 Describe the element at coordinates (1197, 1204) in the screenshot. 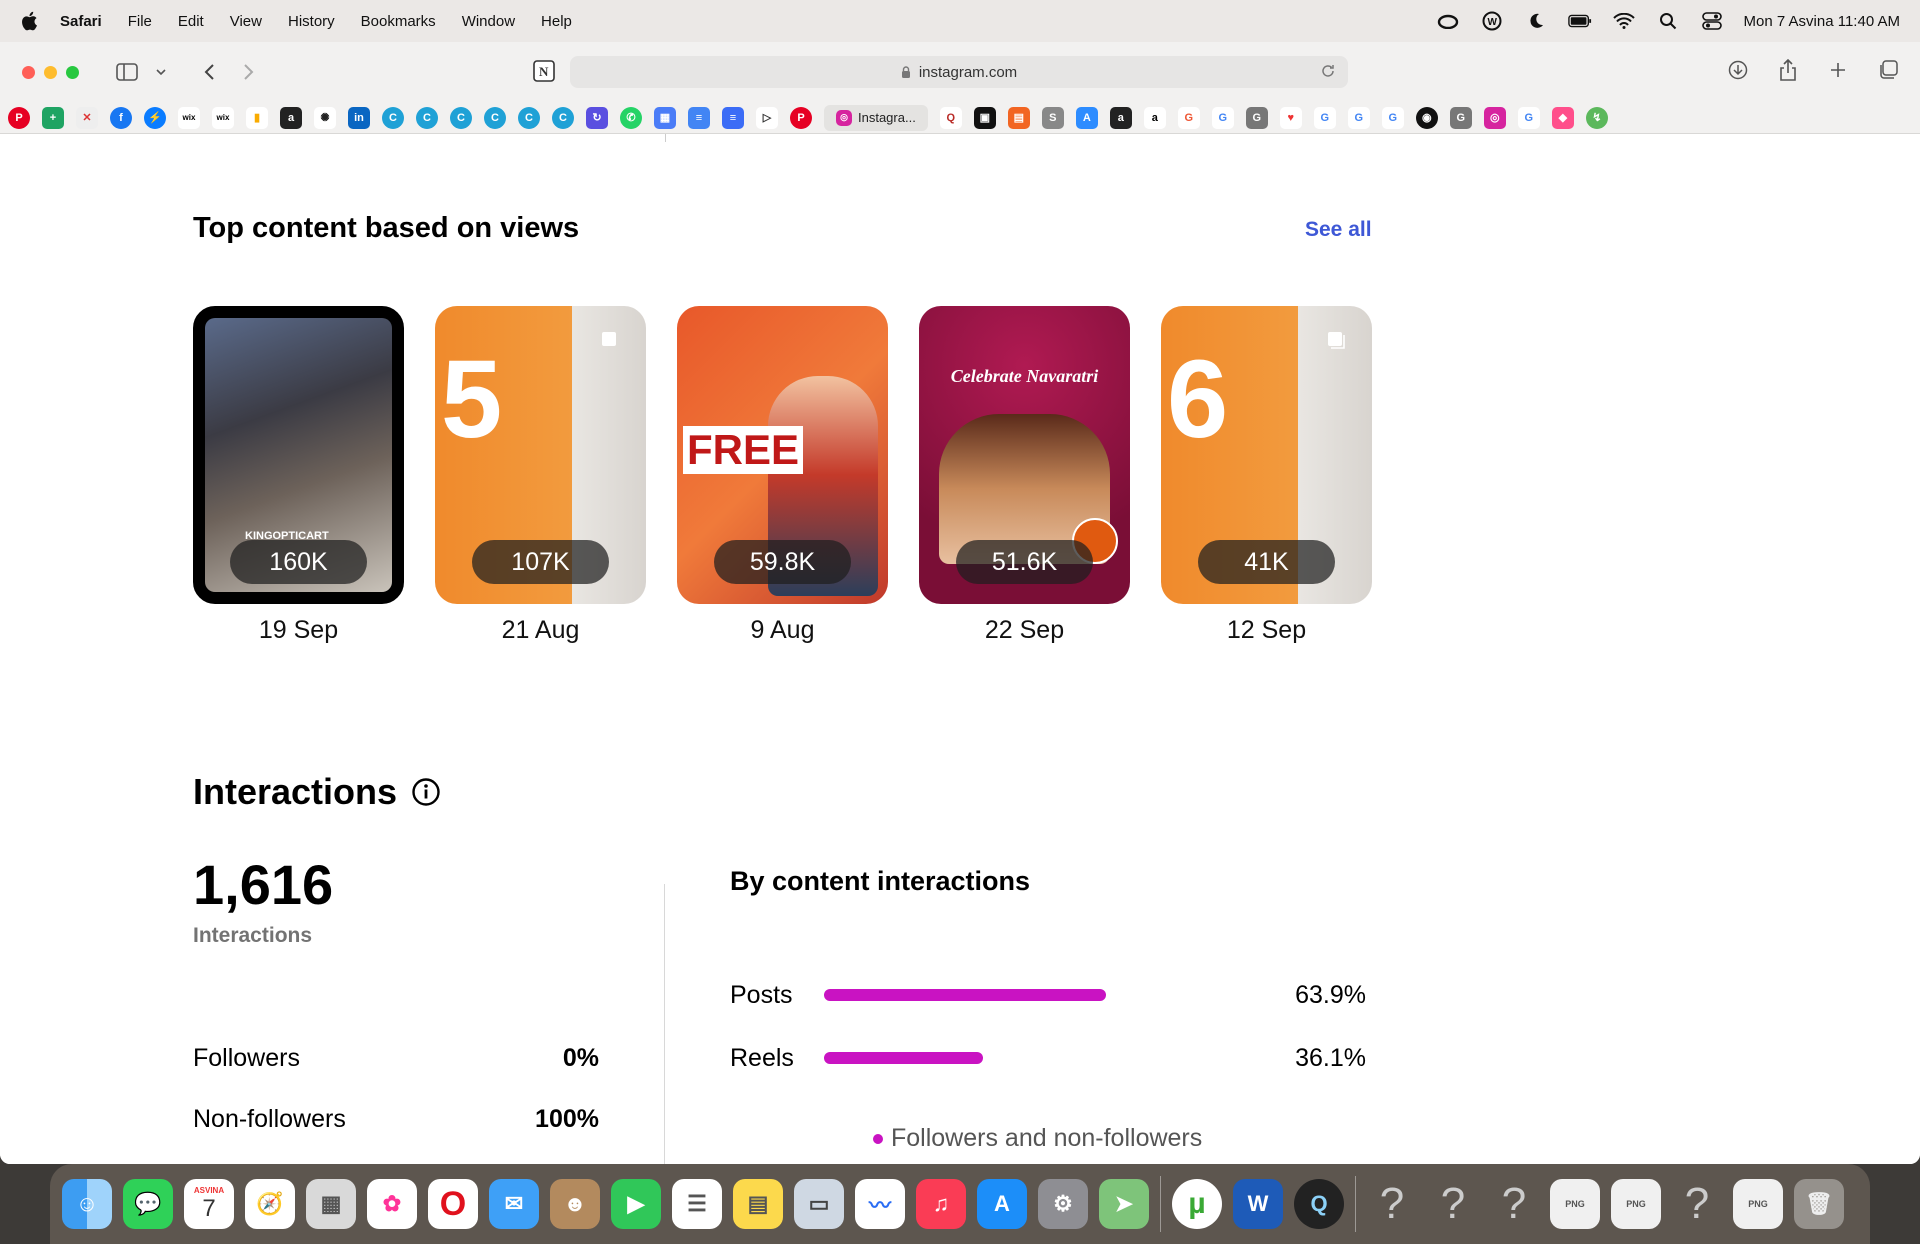

I see `utorrent-icon: µ` at that location.